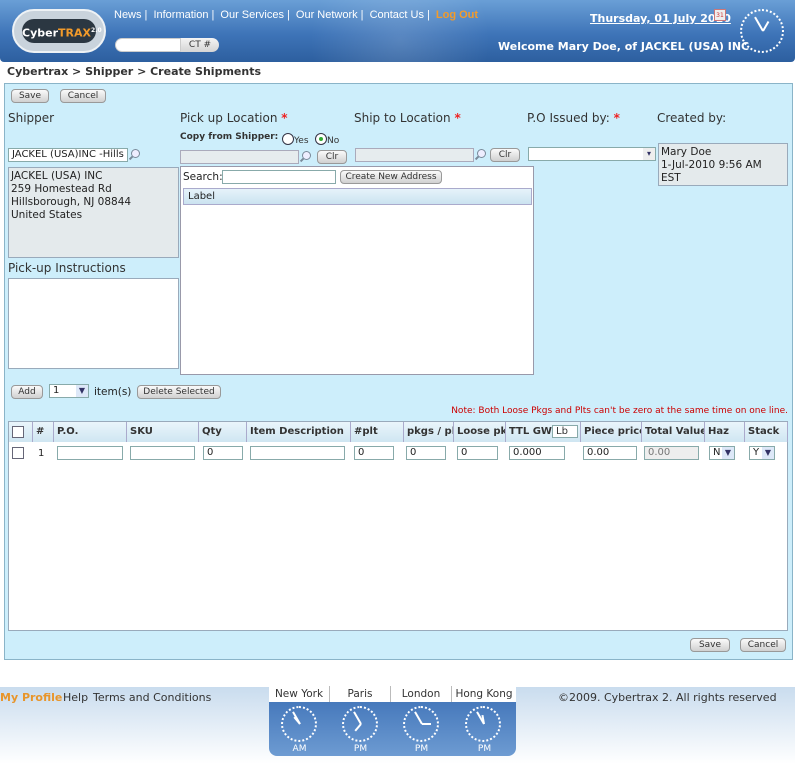 The height and width of the screenshot is (764, 795). I want to click on pkgs-plt-input: 0, so click(426, 453).